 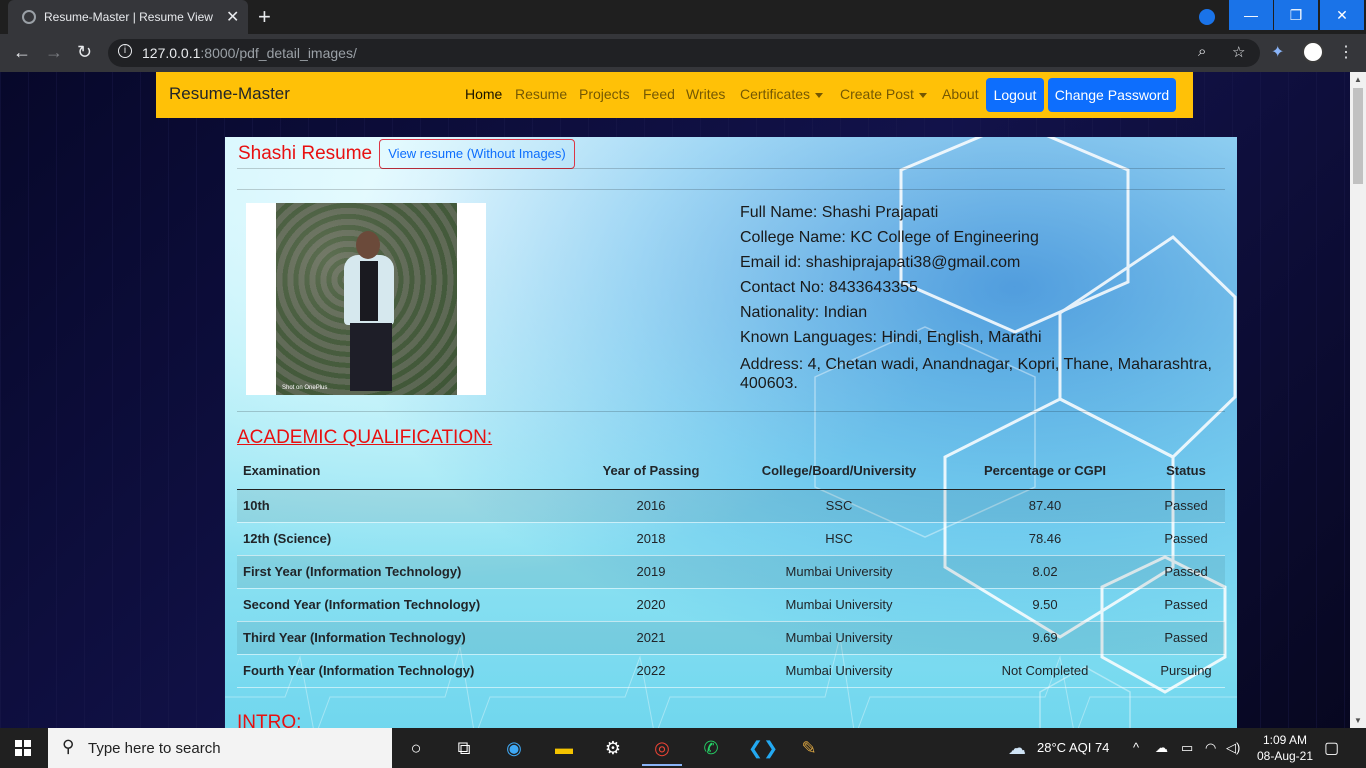 I want to click on notification-icon: ▢, so click(x=1331, y=748).